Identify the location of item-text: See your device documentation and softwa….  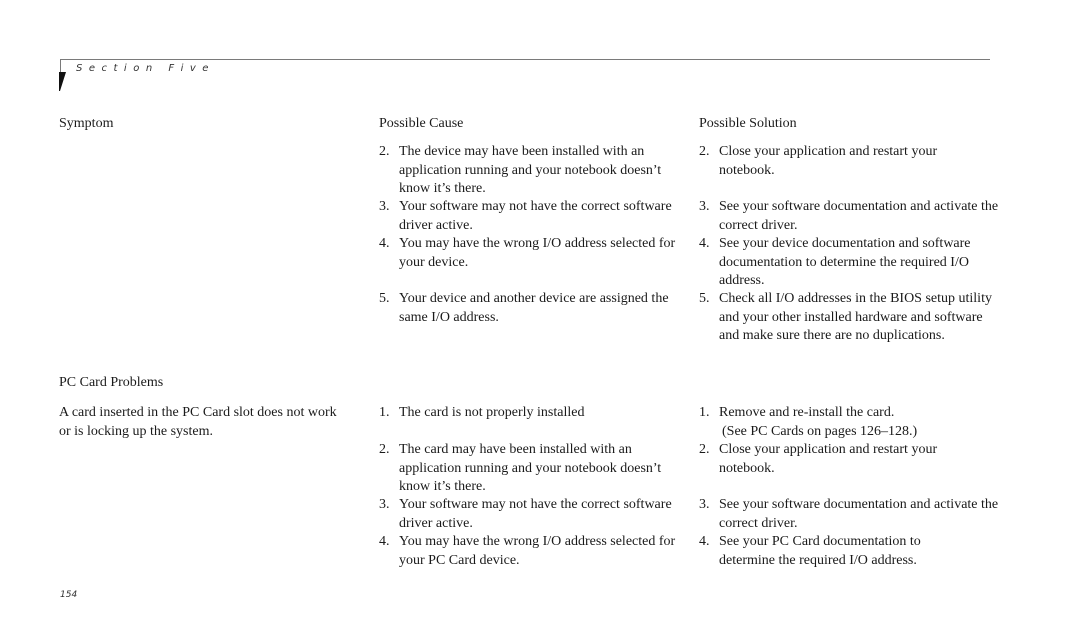
(845, 262).